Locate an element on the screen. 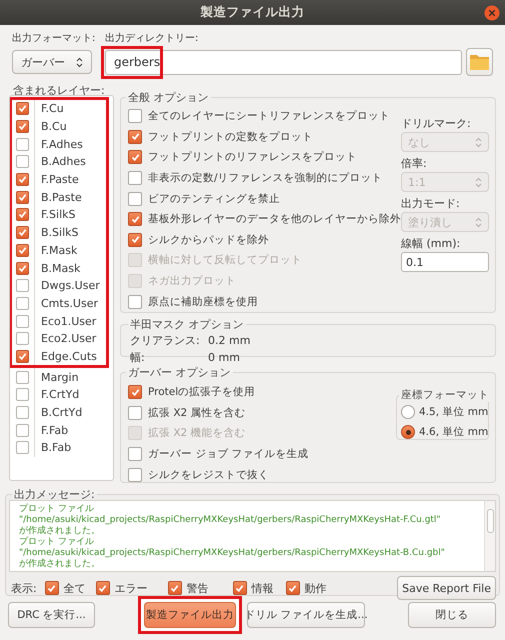 This screenshot has width=505, height=640. directory-label: 出力ディレクトリー: is located at coordinates (152, 38).